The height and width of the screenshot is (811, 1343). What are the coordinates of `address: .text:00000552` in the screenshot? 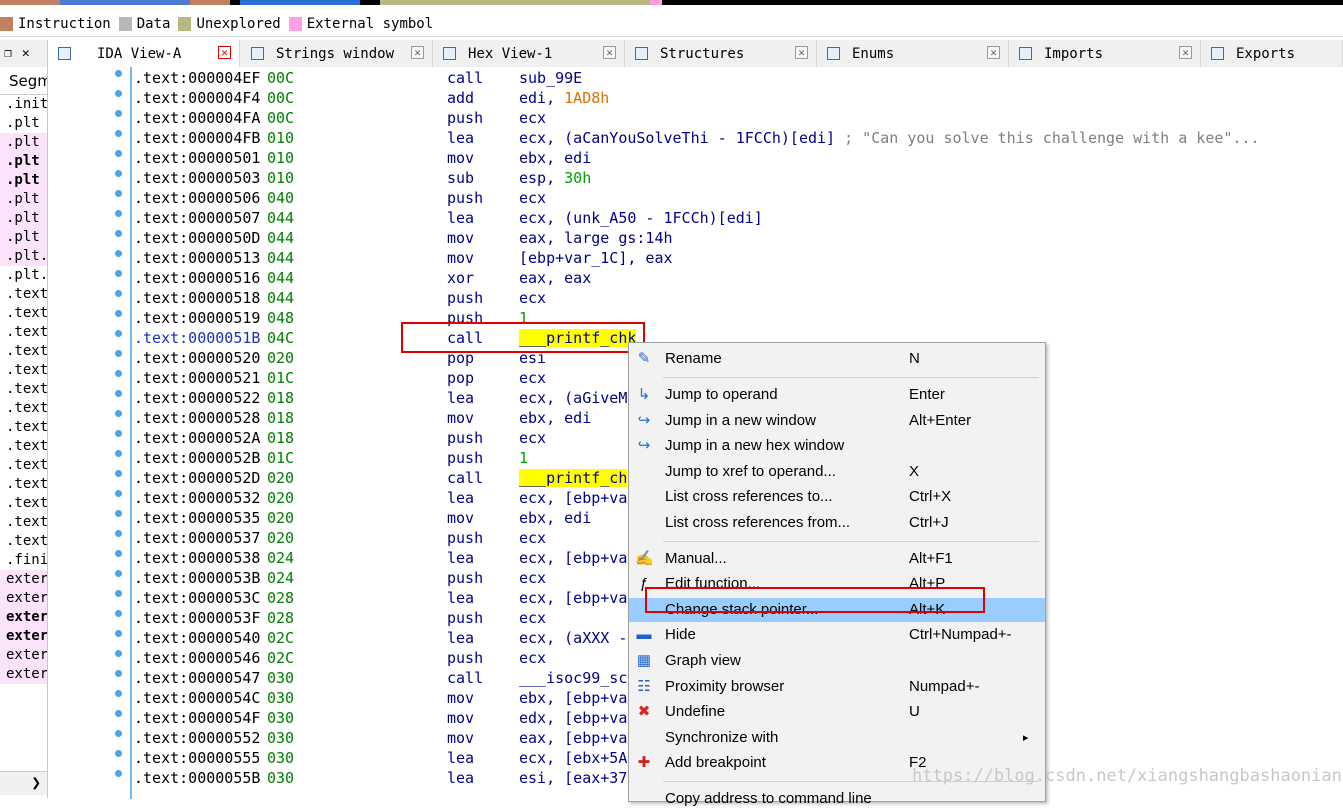 It's located at (197, 738).